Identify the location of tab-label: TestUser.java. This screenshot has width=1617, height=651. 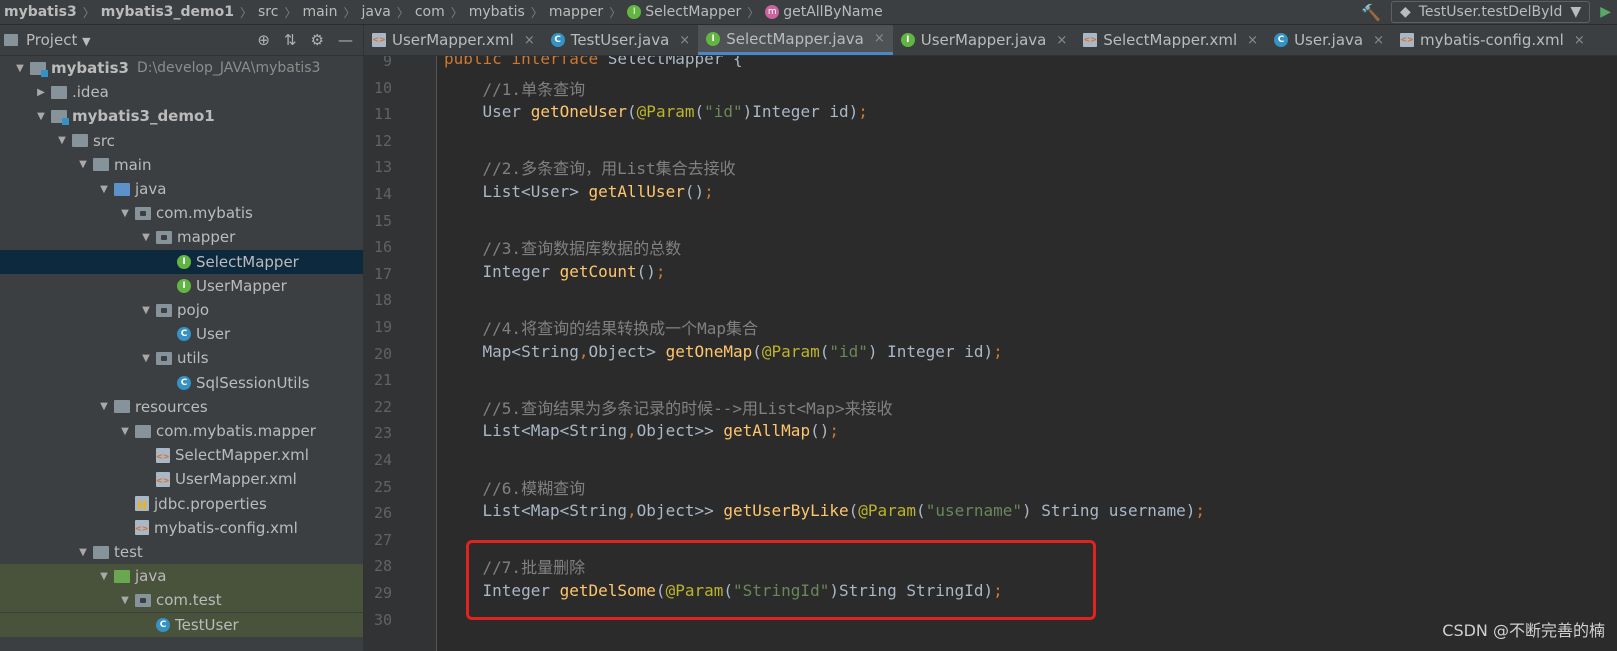
(620, 40).